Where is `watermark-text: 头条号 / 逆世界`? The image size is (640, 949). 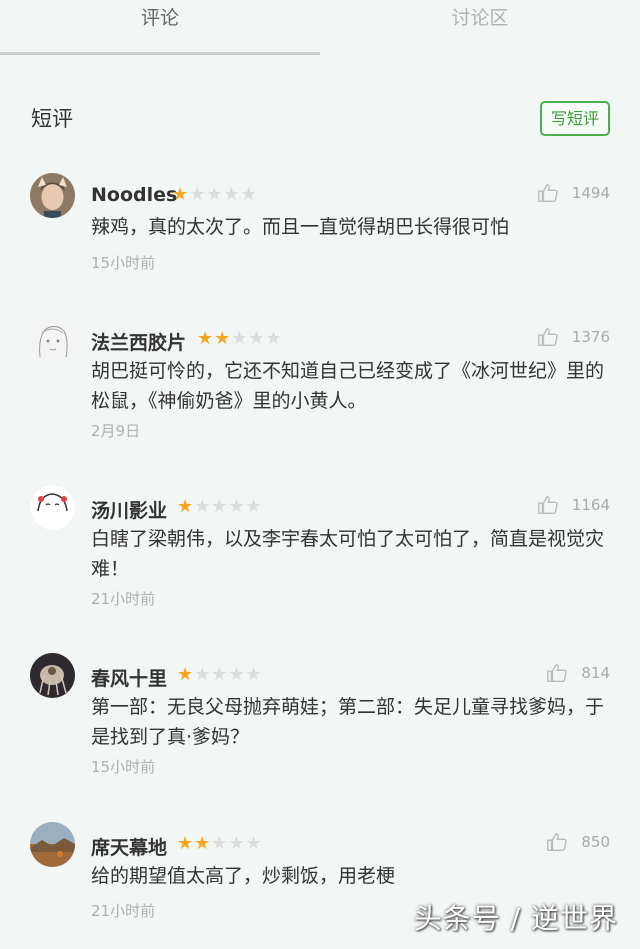 watermark-text: 头条号 / 逆世界 is located at coordinates (515, 918).